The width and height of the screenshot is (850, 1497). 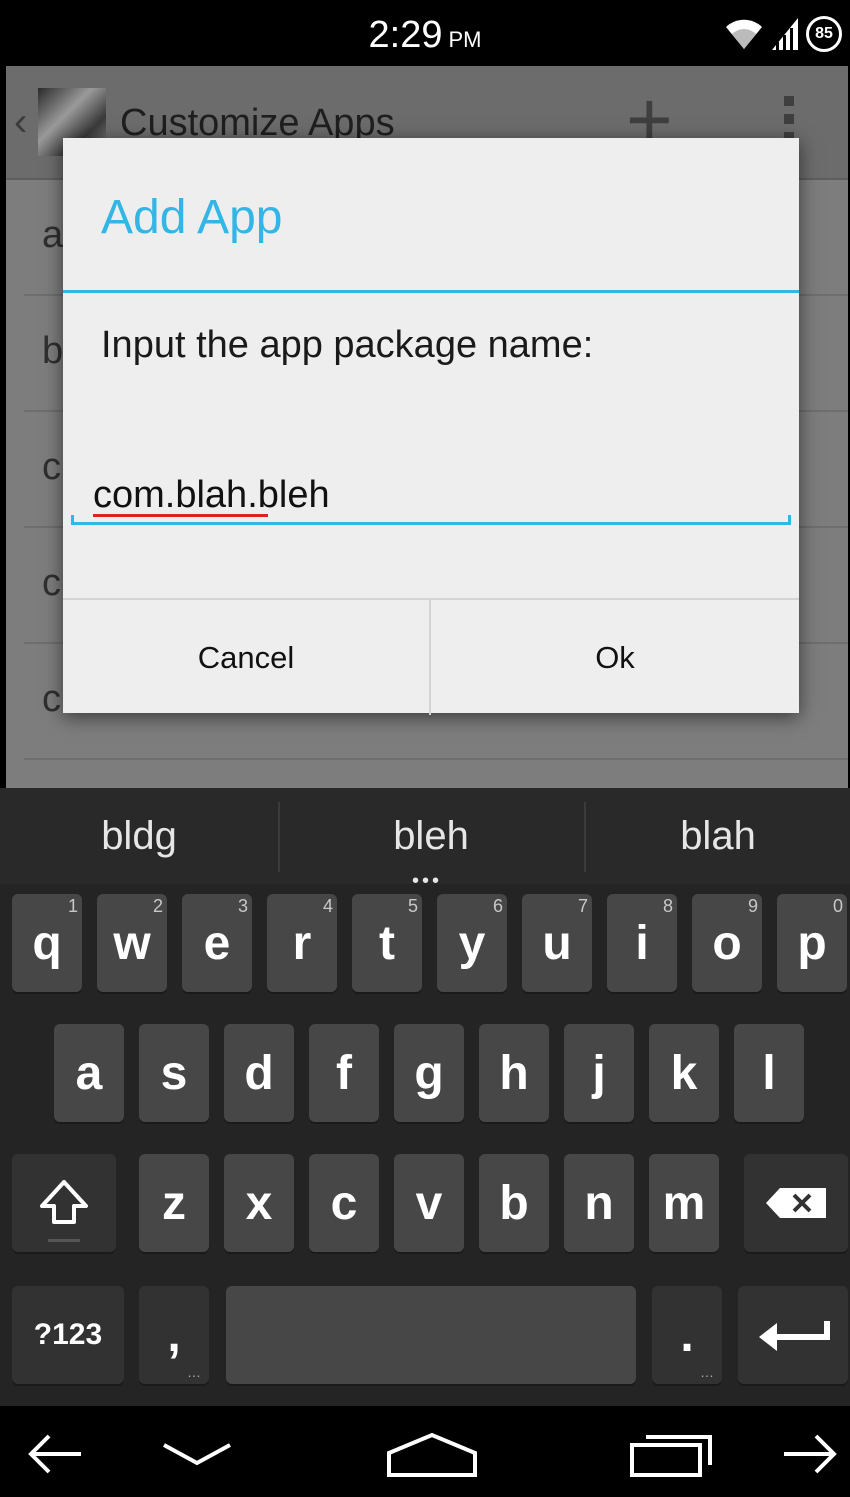 What do you see at coordinates (769, 1073) in the screenshot?
I see `key-l: l` at bounding box center [769, 1073].